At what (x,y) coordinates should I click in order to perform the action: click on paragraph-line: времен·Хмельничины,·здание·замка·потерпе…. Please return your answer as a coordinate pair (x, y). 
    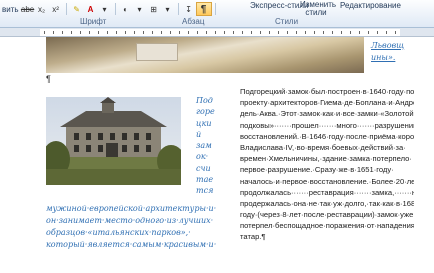
    Looking at the image, I should click on (326, 159).